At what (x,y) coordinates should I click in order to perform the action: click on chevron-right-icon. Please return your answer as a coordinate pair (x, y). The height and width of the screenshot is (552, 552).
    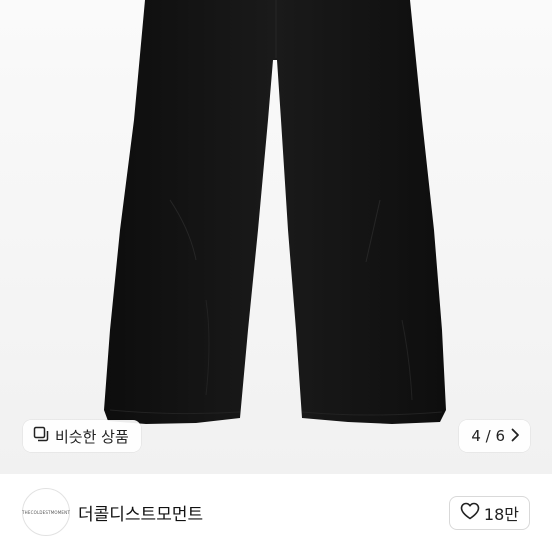
    Looking at the image, I should click on (515, 436).